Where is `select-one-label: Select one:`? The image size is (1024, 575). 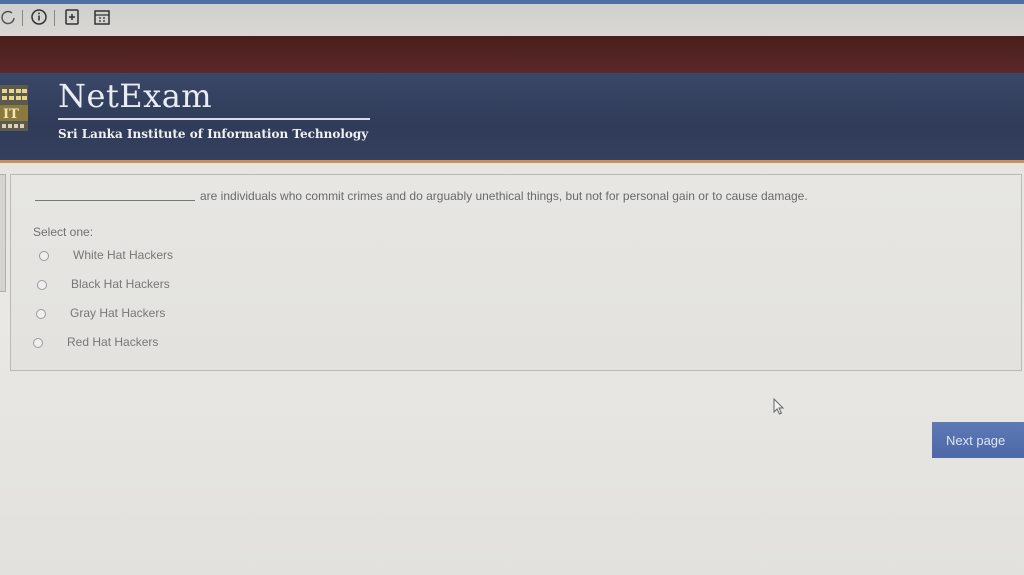 select-one-label: Select one: is located at coordinates (63, 232).